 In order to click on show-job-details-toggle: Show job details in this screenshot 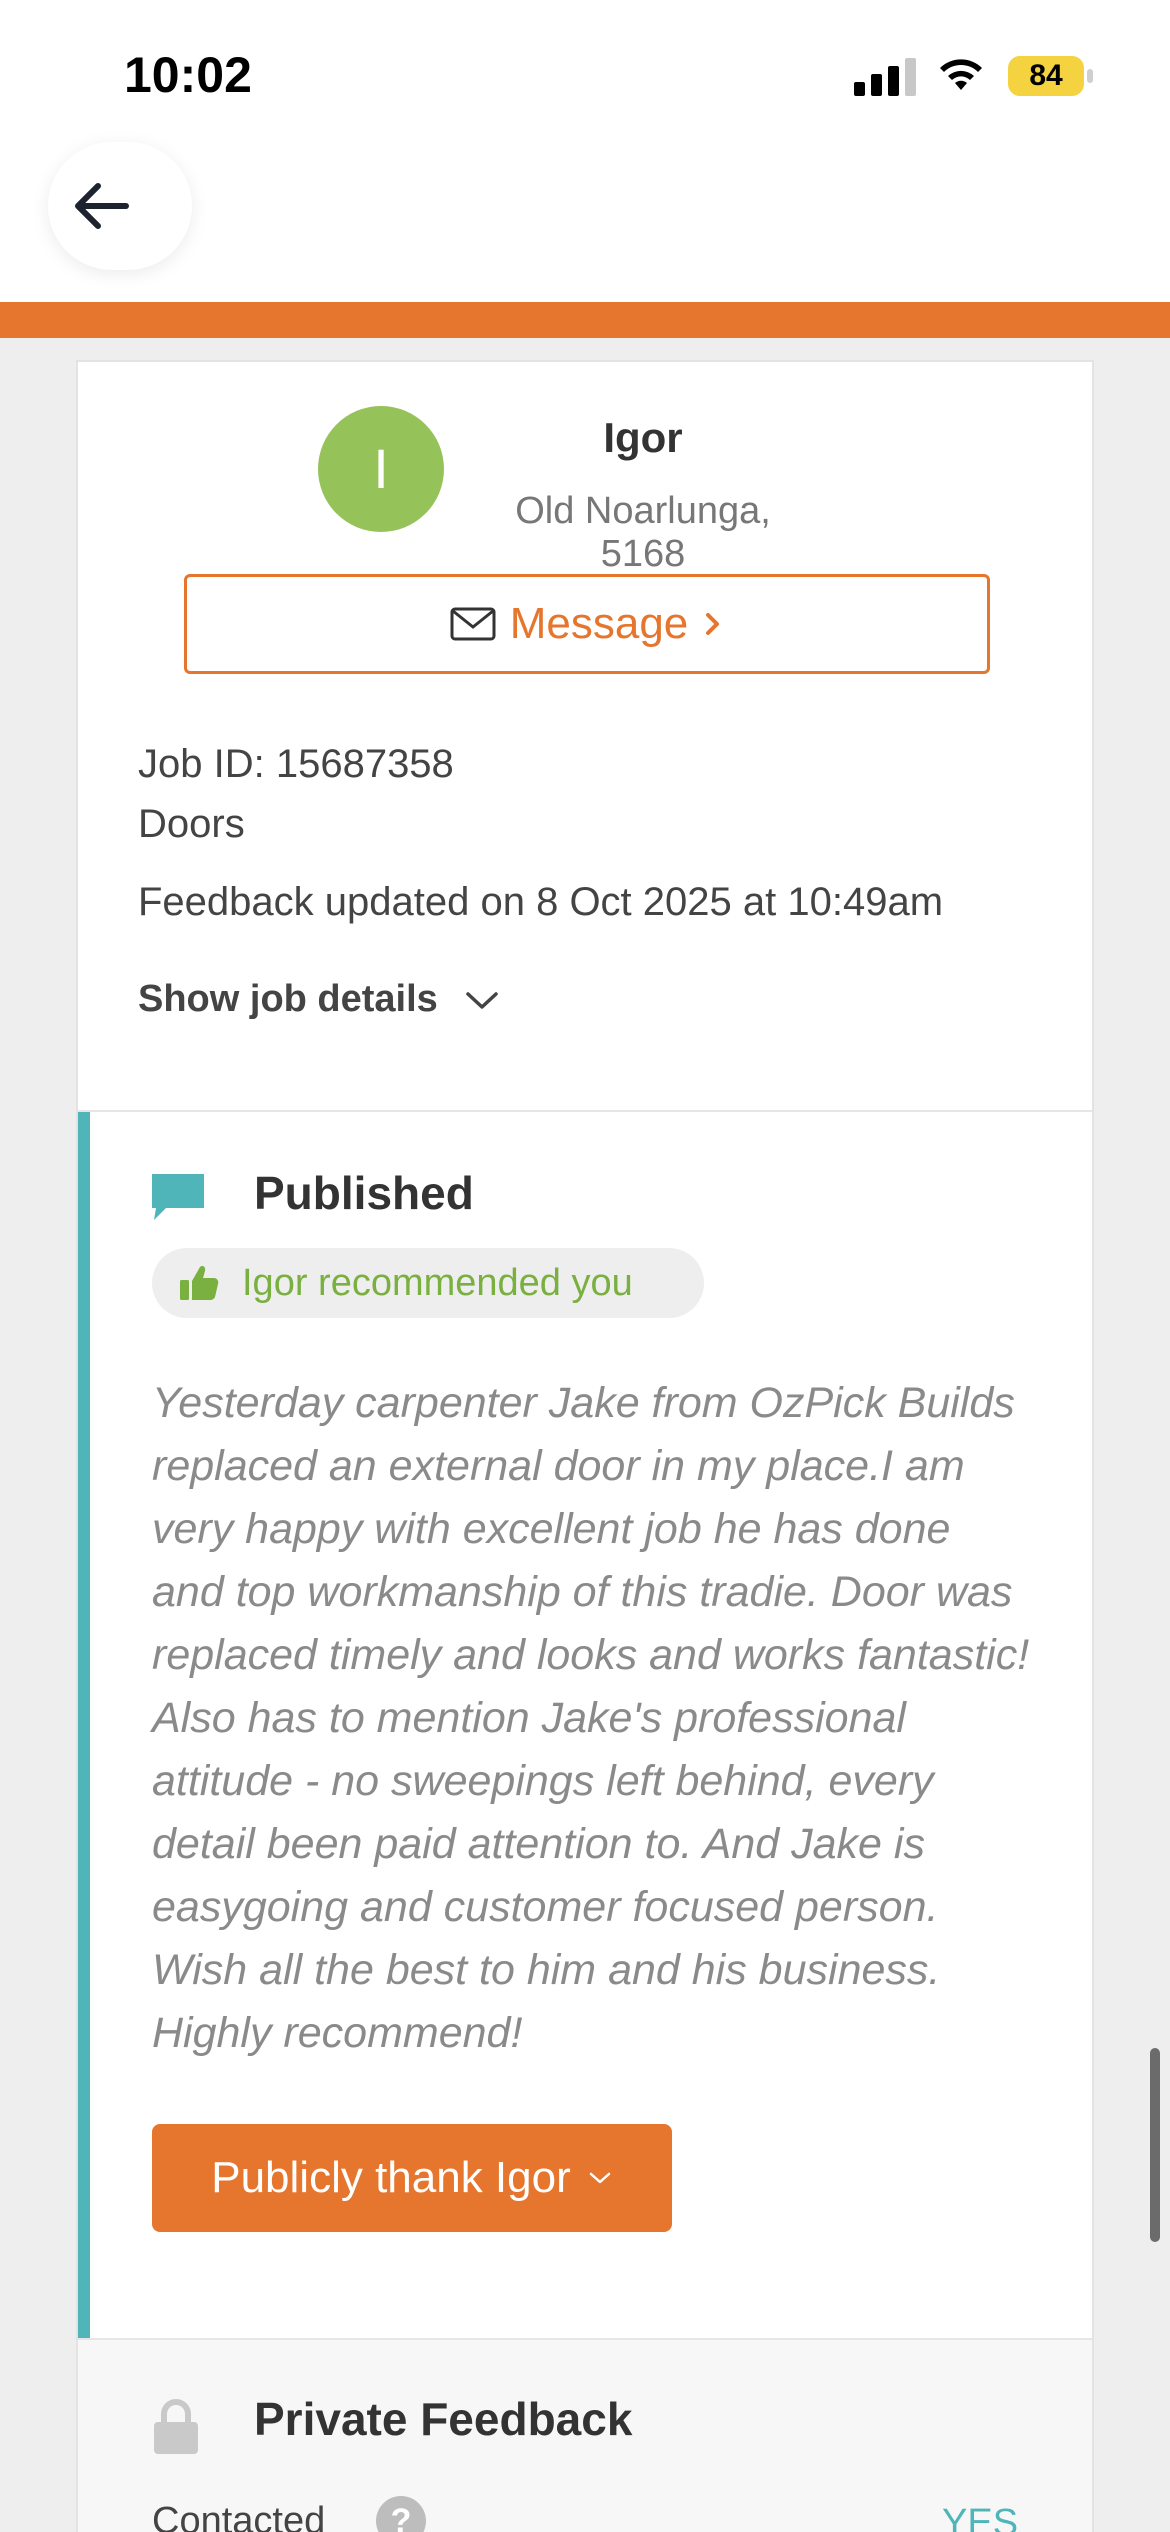, I will do `click(319, 999)`.